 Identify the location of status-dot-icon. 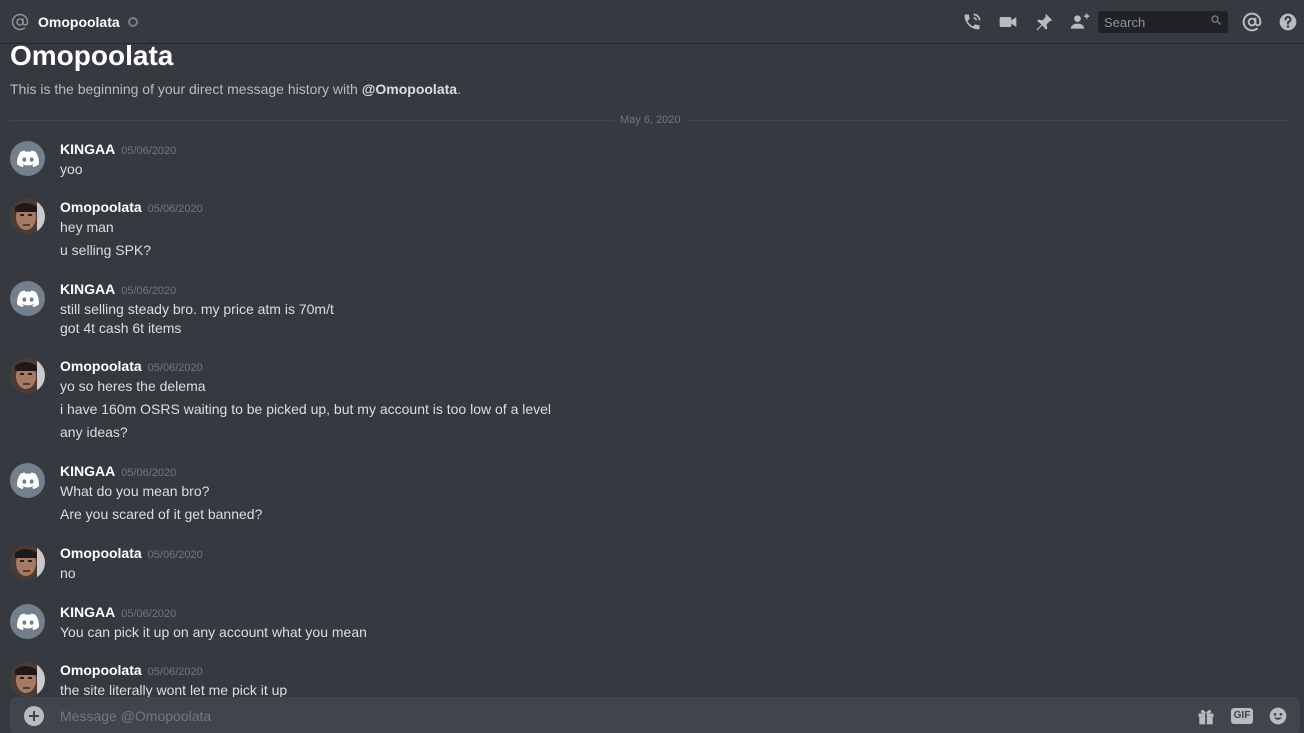
(132, 21).